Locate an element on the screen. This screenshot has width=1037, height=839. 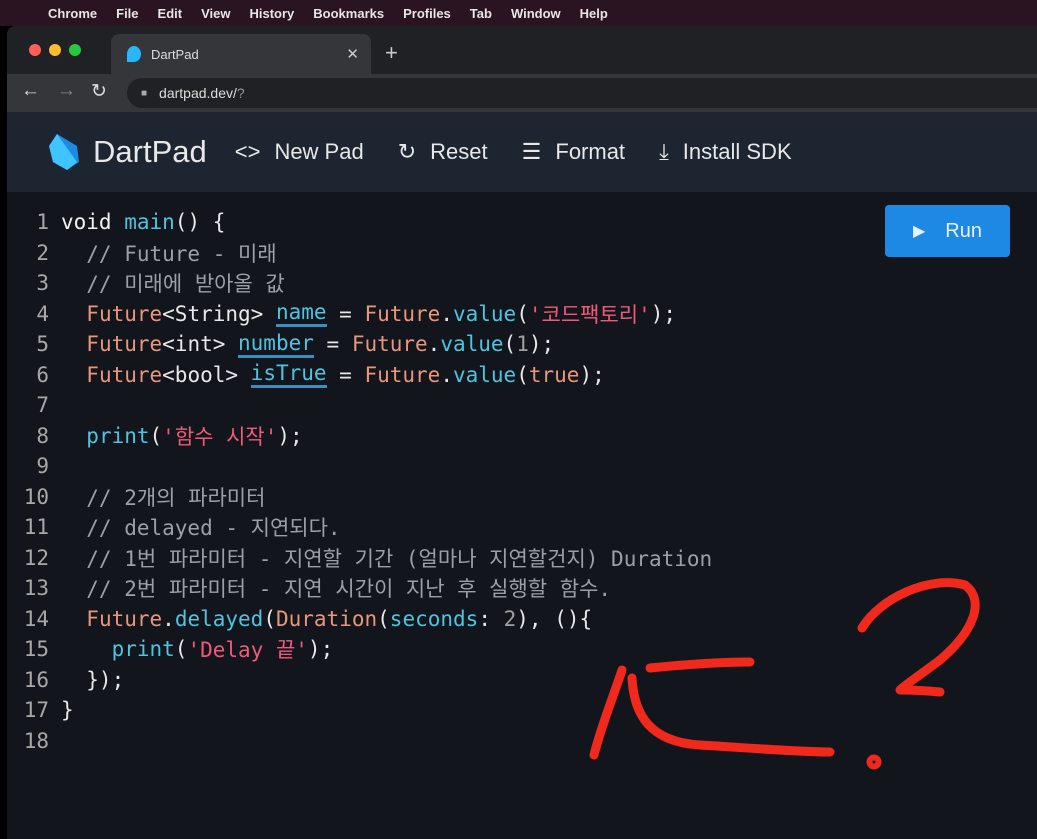
address-bar-row: ← → ↻ ■ dartpad.dev/? is located at coordinates (522, 93).